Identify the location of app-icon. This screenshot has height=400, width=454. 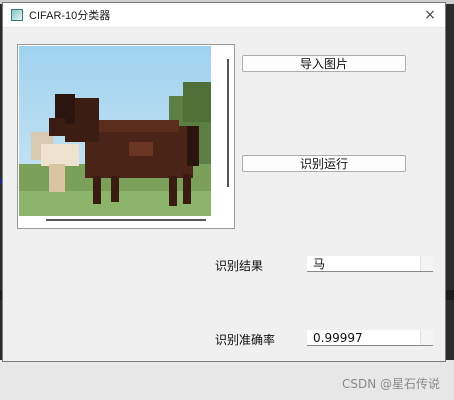
(17, 15).